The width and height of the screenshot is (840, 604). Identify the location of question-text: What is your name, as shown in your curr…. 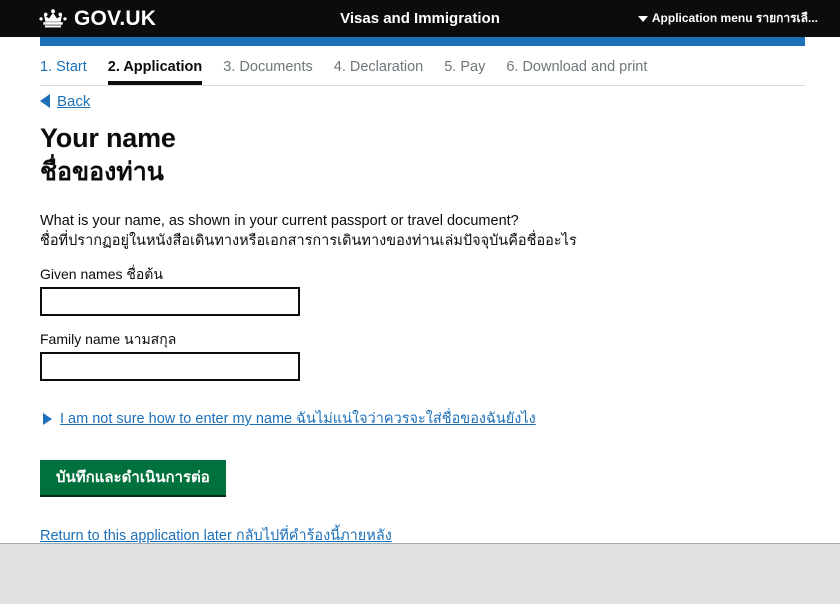
(422, 231).